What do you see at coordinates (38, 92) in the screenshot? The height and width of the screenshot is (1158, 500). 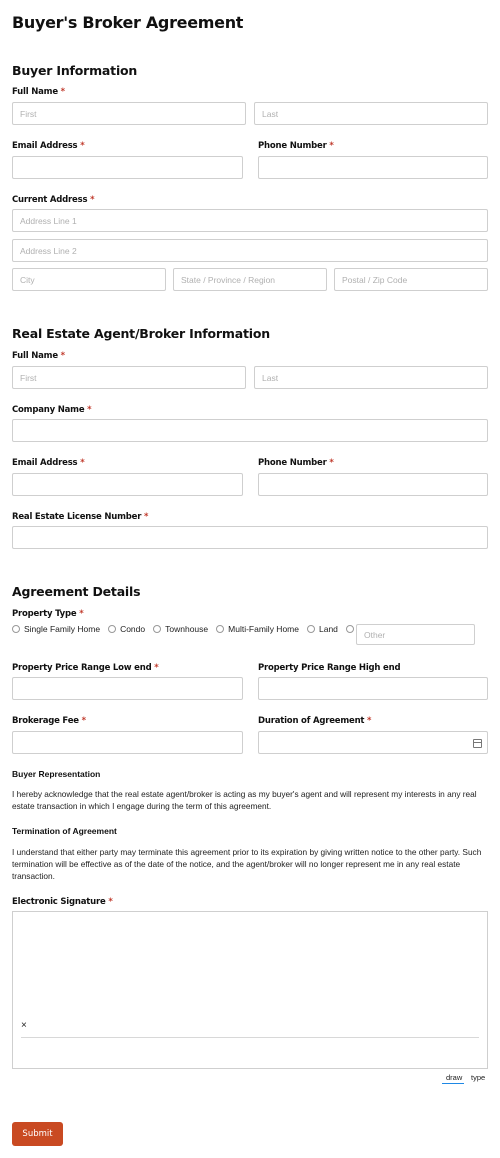 I see `buyer-full-name-label: Full Name *` at bounding box center [38, 92].